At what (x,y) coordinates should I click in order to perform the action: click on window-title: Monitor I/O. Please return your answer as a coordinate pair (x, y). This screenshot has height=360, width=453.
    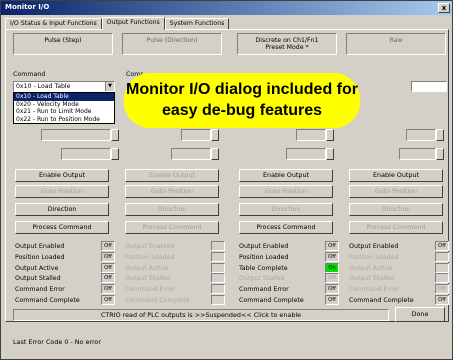
    Looking at the image, I should click on (27, 7).